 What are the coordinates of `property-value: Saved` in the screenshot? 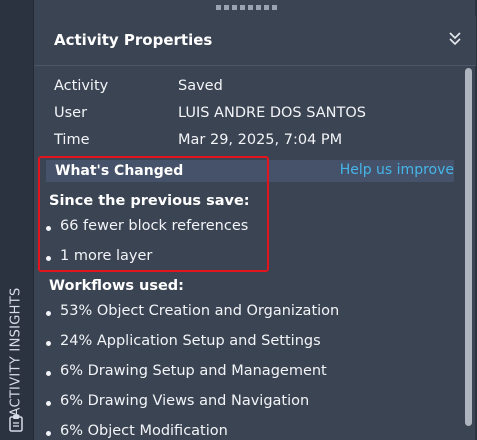 It's located at (200, 86).